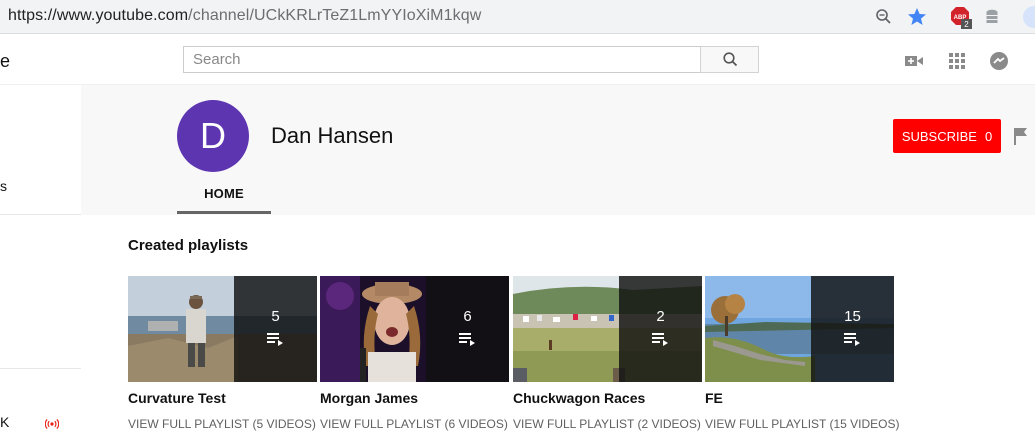 This screenshot has height=445, width=1035. What do you see at coordinates (3, 186) in the screenshot?
I see `sidebar-item-label: s` at bounding box center [3, 186].